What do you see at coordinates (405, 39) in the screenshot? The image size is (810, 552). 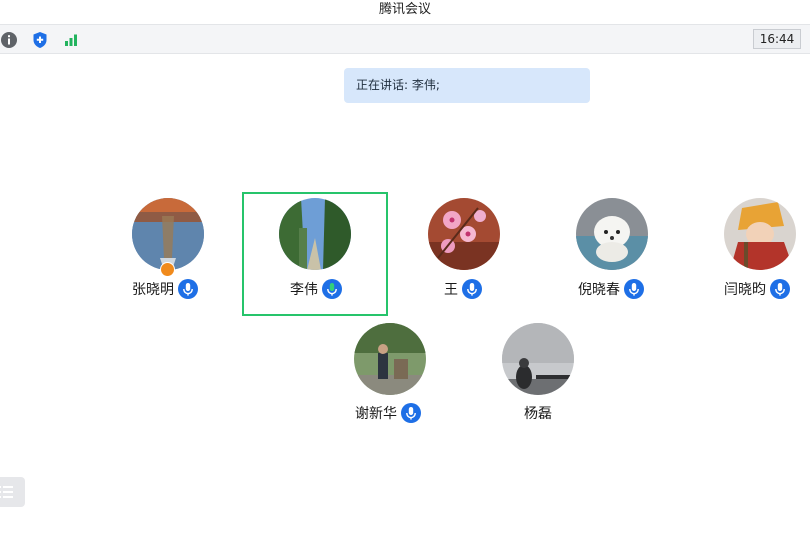 I see `meeting-toolbar: 16:44` at bounding box center [405, 39].